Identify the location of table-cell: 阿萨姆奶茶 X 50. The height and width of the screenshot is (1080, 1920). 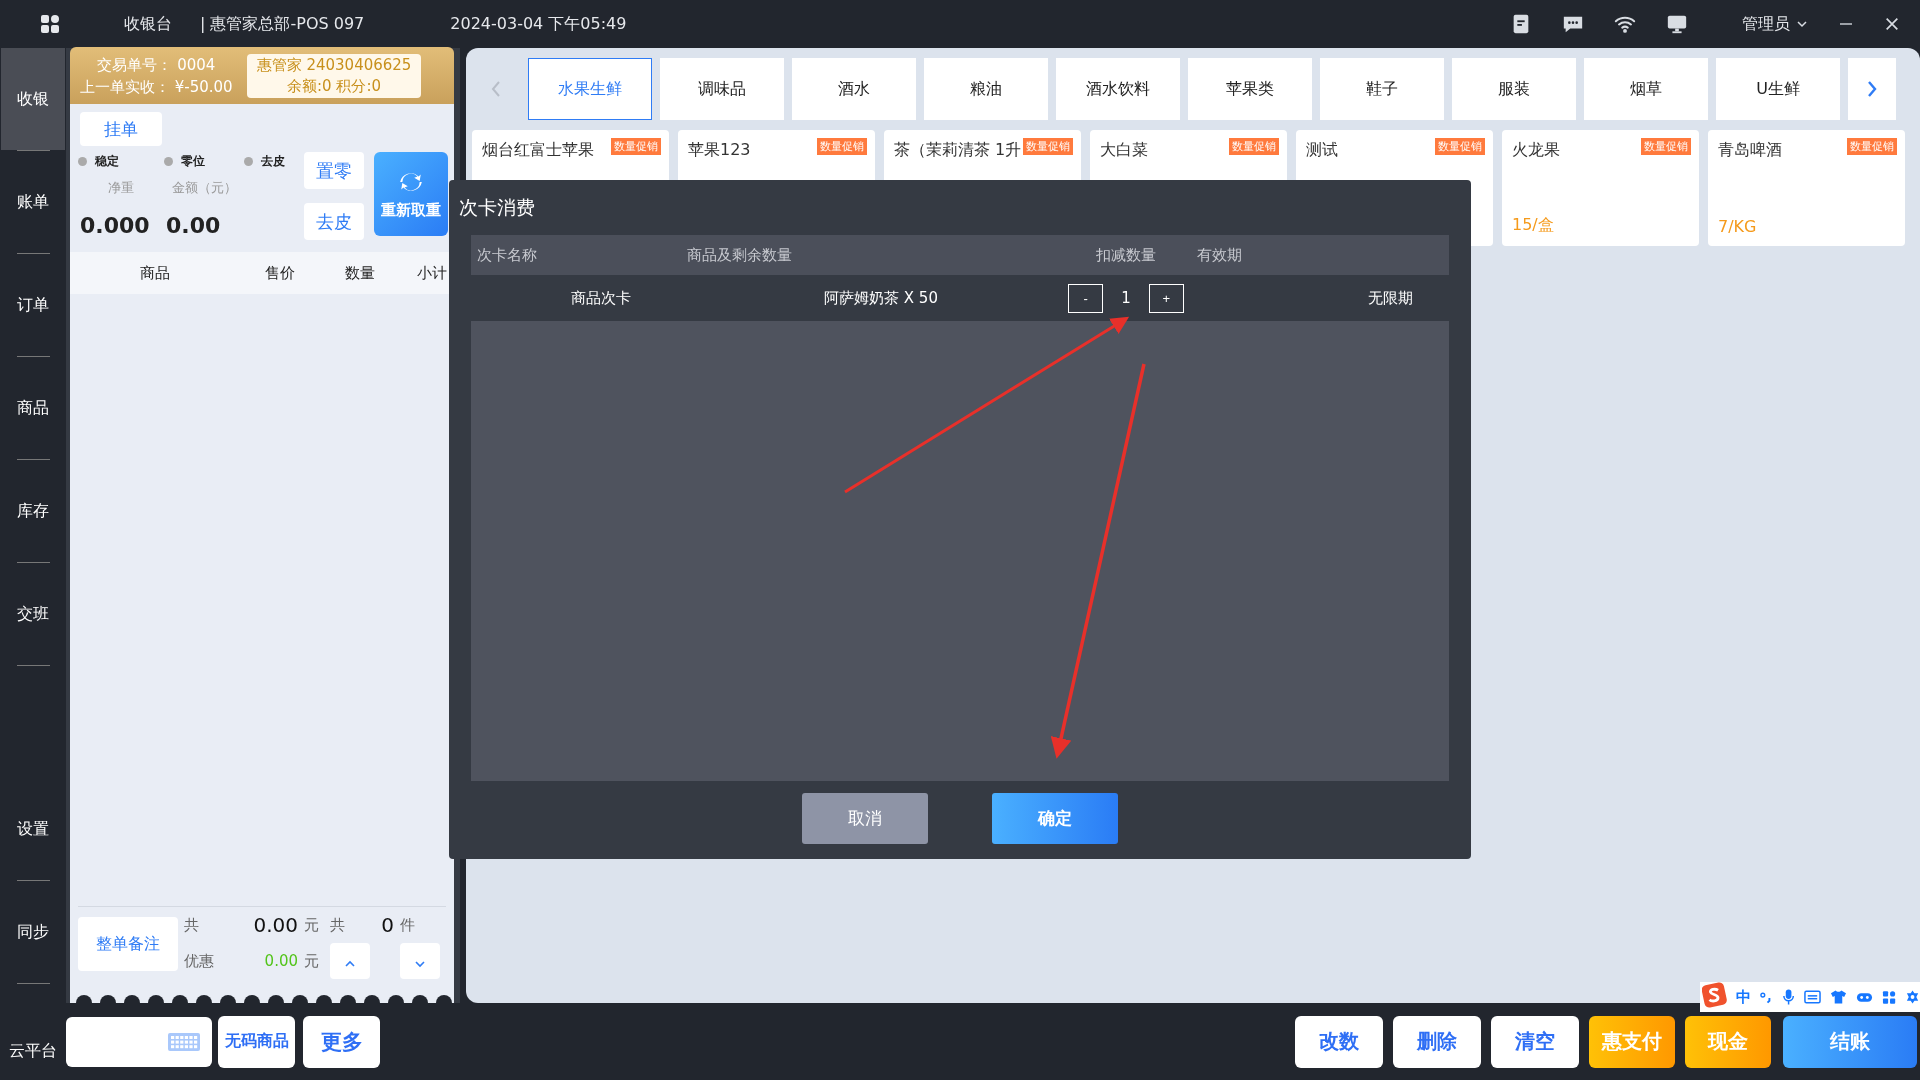
(881, 298).